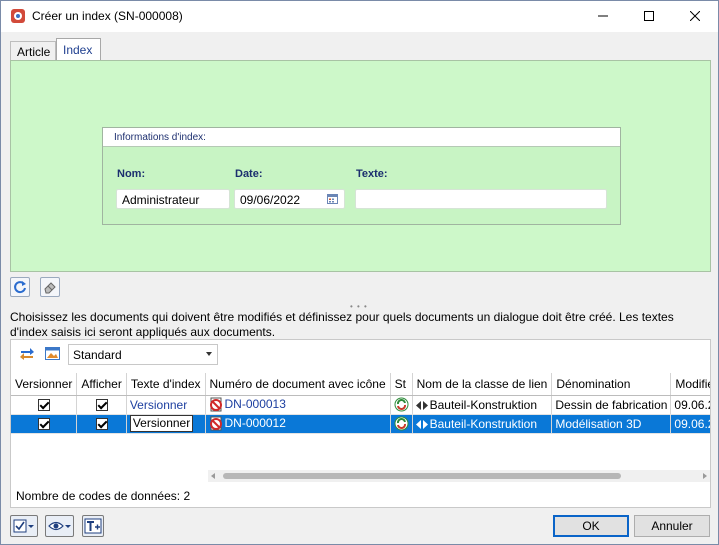  I want to click on chevron-down-icon, so click(209, 354).